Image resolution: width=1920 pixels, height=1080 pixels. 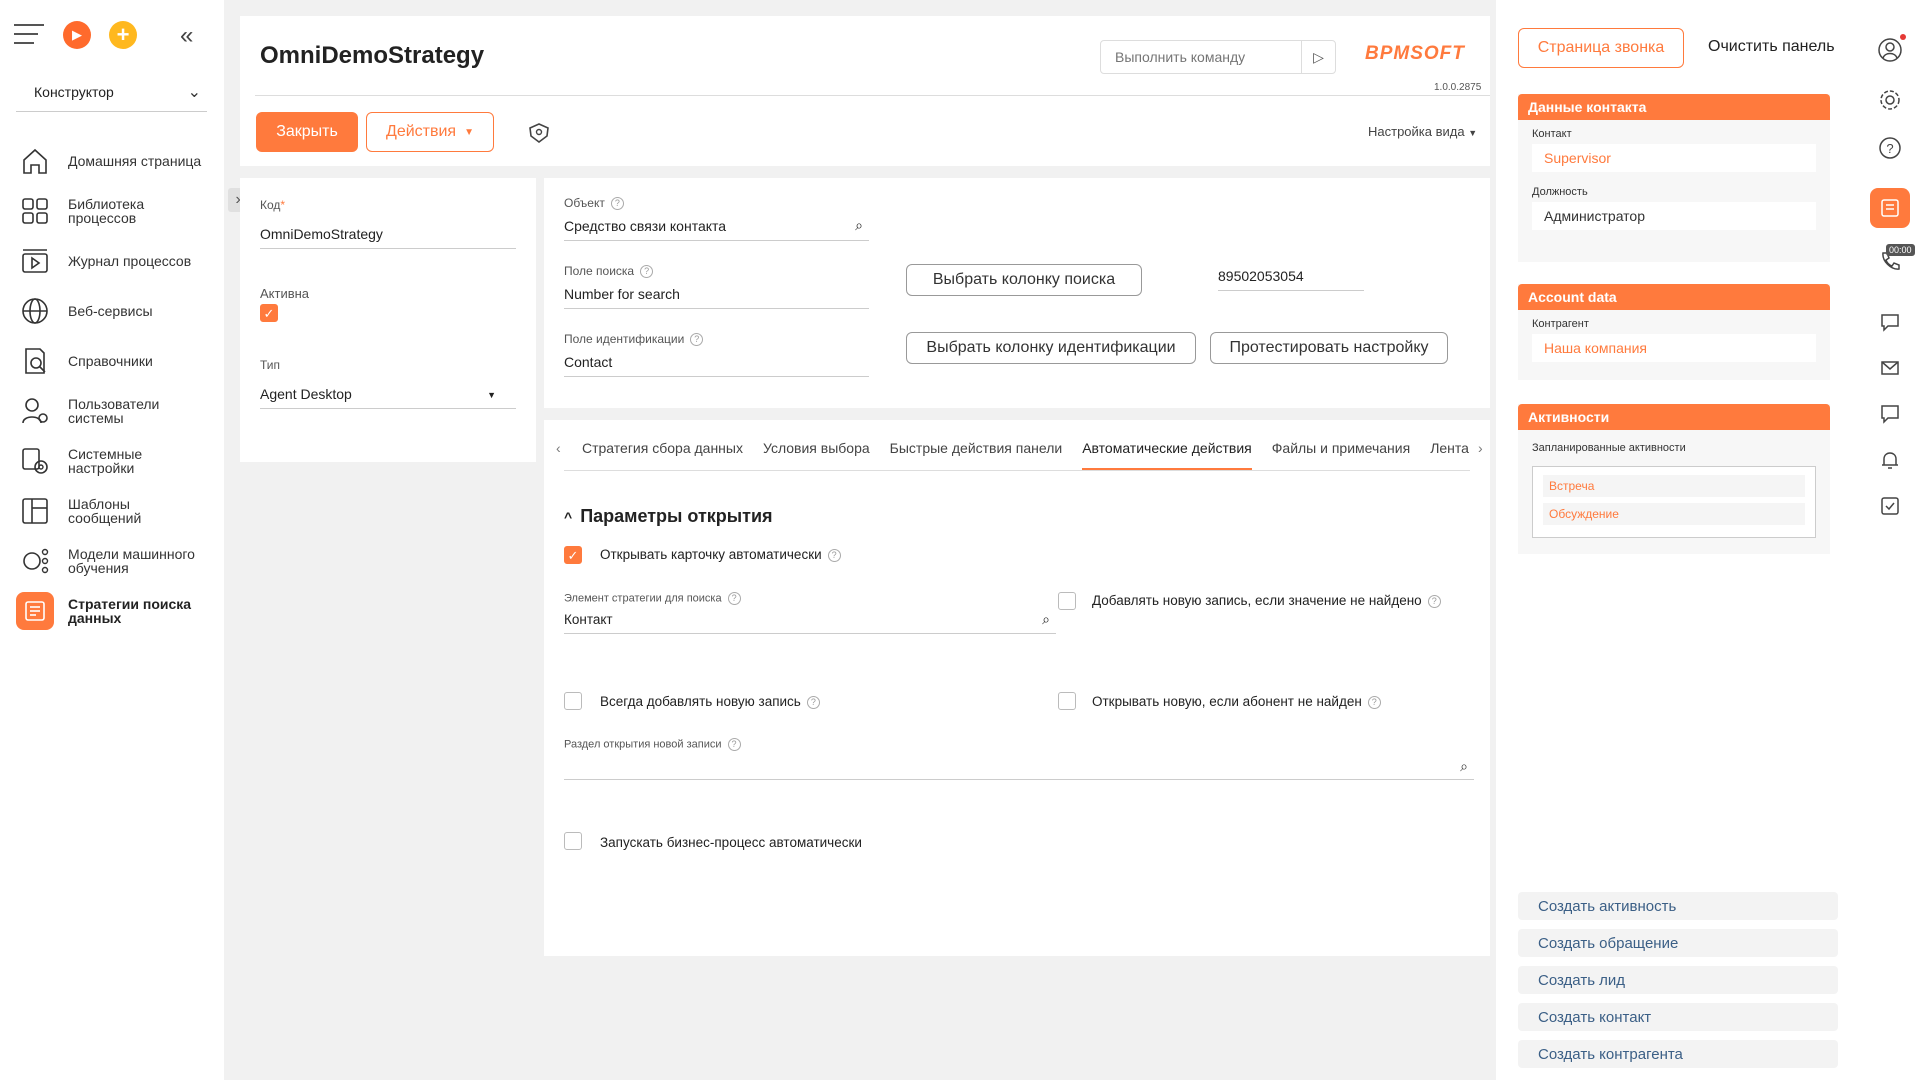 I want to click on type-select: Agent Desktop ▼, so click(x=388, y=397).